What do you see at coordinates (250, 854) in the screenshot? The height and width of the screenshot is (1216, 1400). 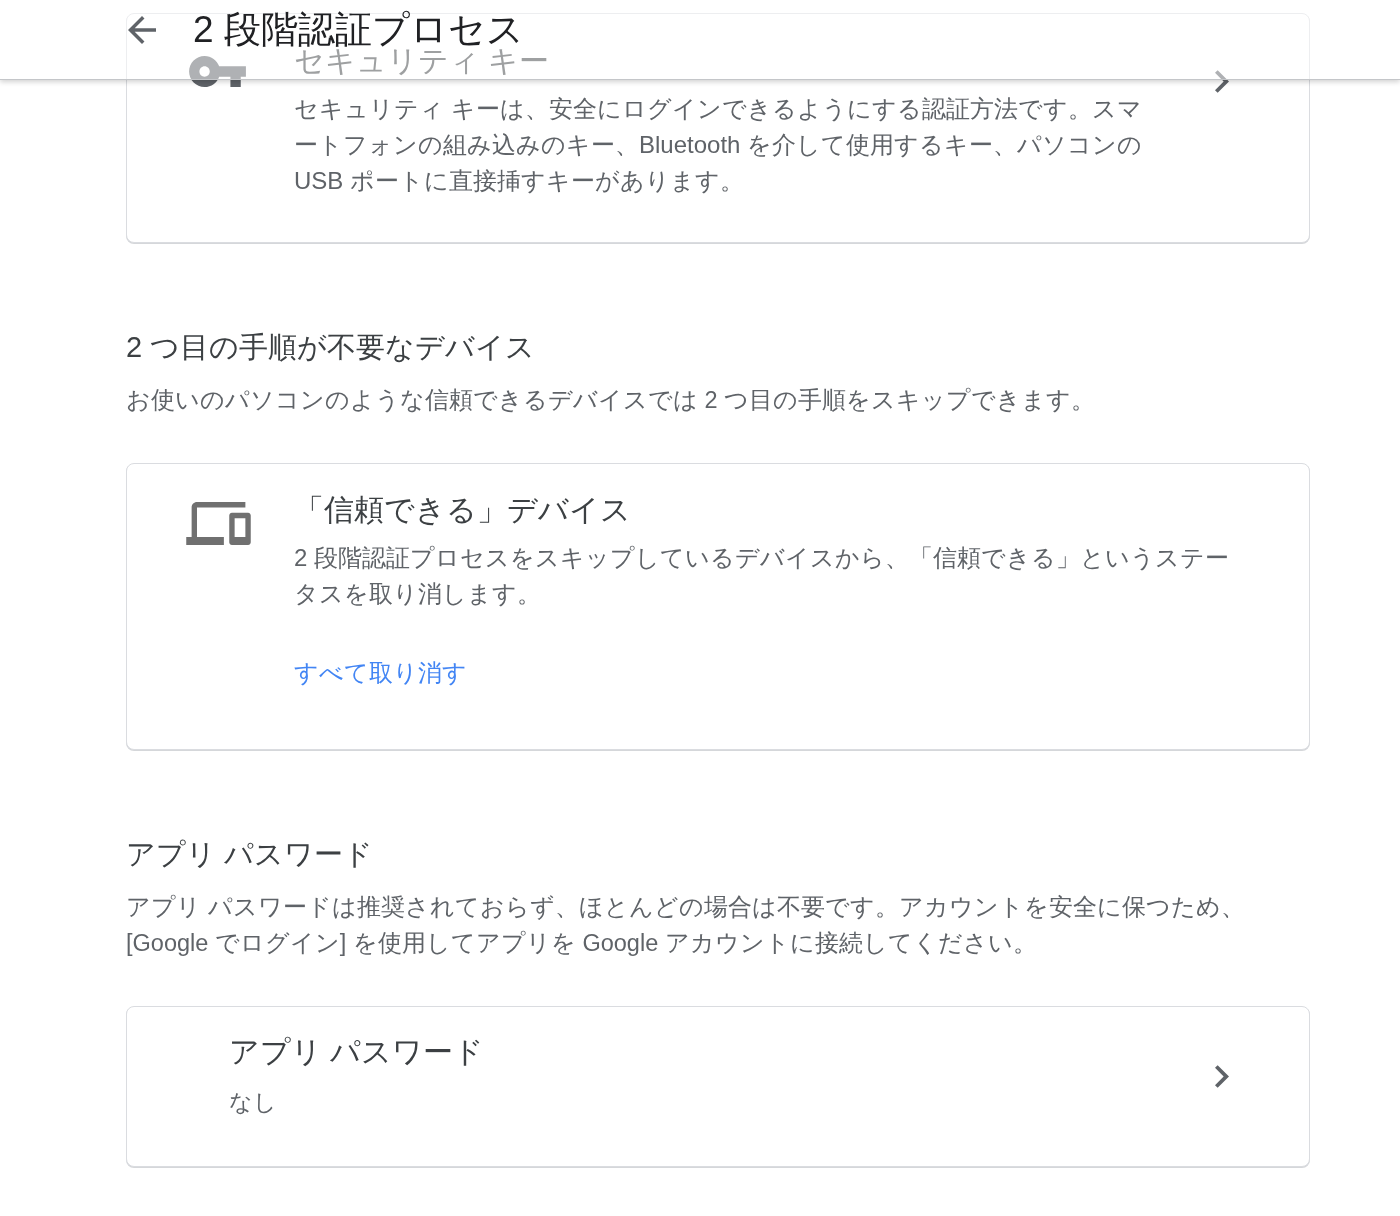 I see `section-heading: アプリ パスワード` at bounding box center [250, 854].